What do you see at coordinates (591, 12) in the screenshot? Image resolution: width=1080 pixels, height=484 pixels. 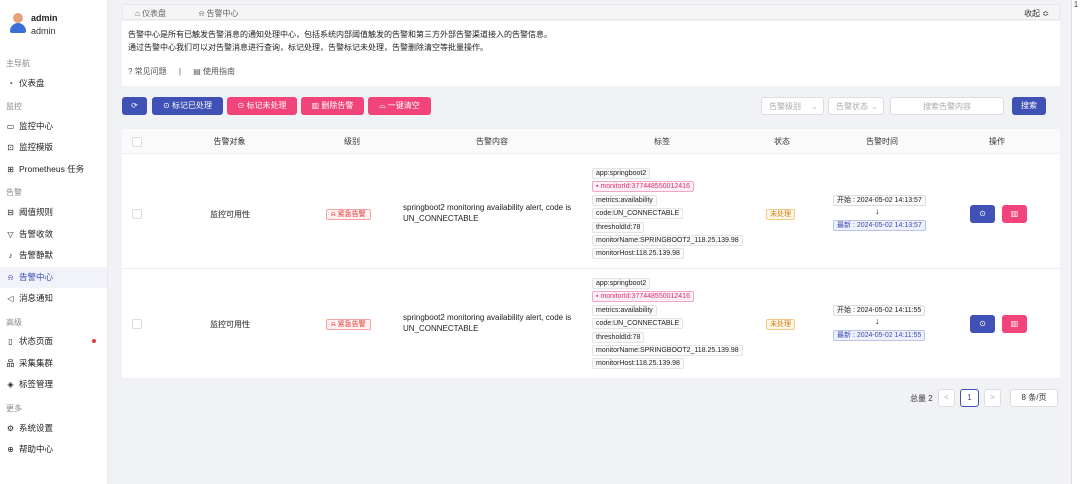 I see `breadcrumb: ⌂ 仪表盘 ⍾ 告警中心 收起 ≎` at bounding box center [591, 12].